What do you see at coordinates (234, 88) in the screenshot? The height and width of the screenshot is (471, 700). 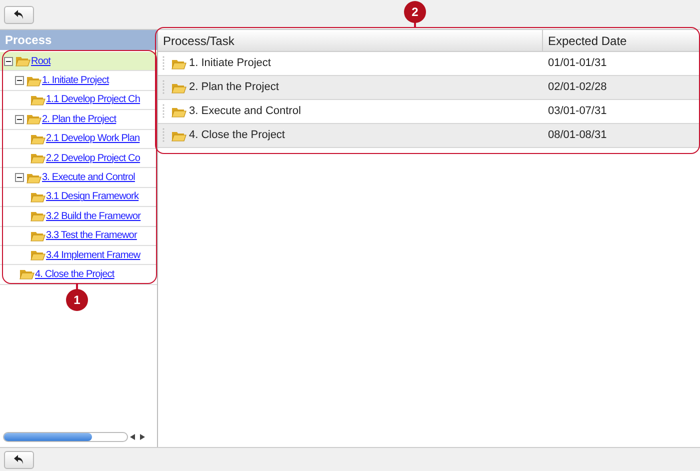 I see `table-cell-text: 2. Plan the Project` at bounding box center [234, 88].